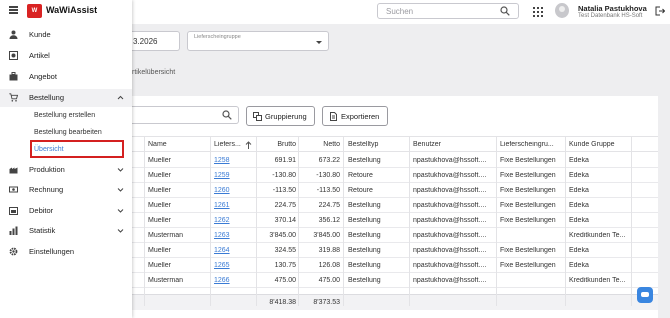 The height and width of the screenshot is (318, 670). Describe the element at coordinates (13, 211) in the screenshot. I see `wallet-icon` at that location.